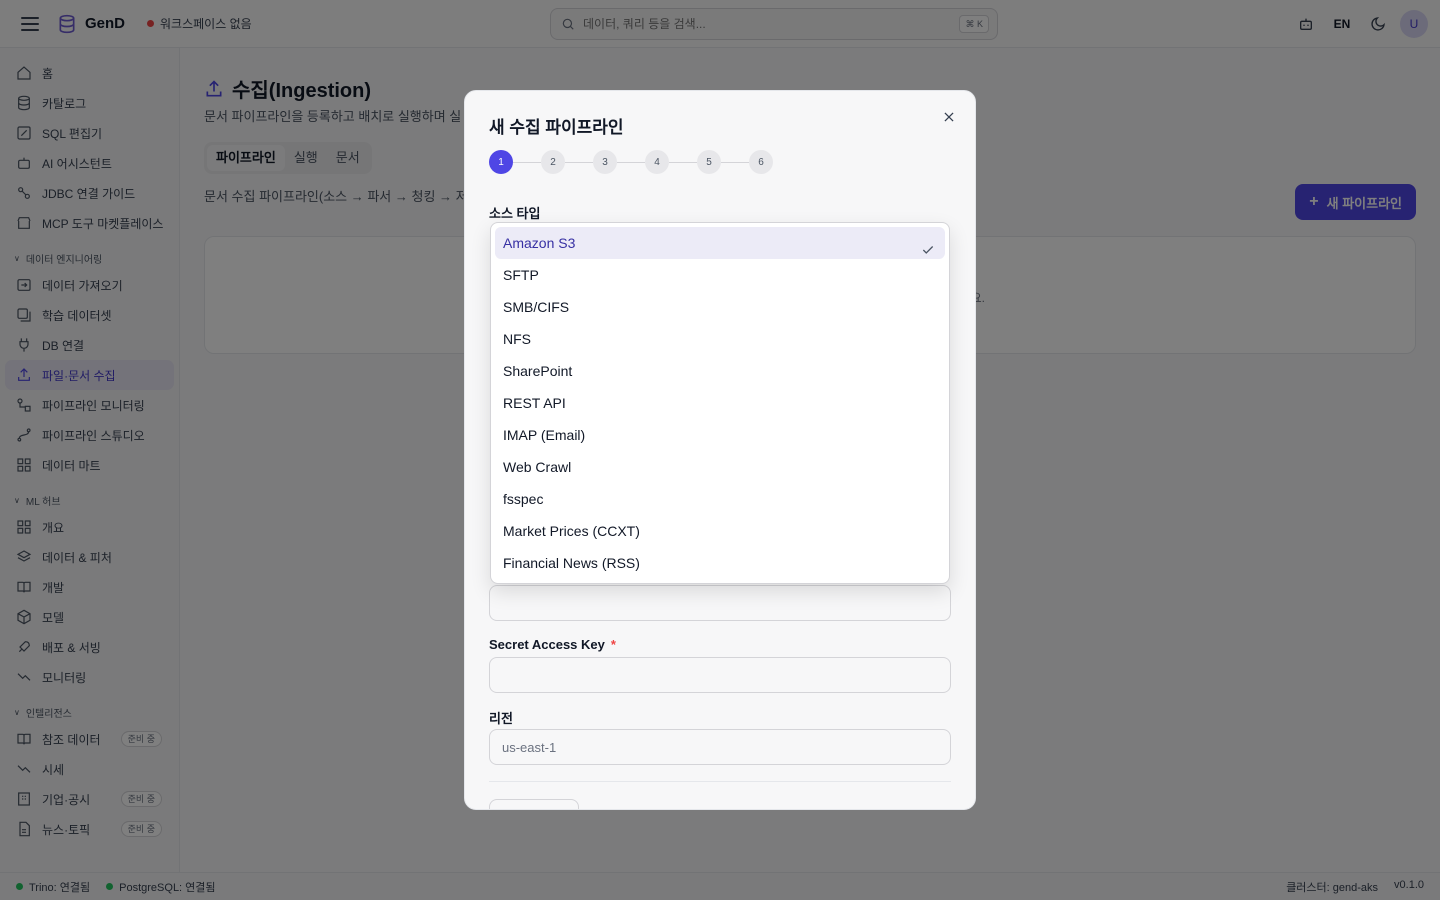 The height and width of the screenshot is (900, 1440). I want to click on dropdown-option: Amazon S3, so click(720, 243).